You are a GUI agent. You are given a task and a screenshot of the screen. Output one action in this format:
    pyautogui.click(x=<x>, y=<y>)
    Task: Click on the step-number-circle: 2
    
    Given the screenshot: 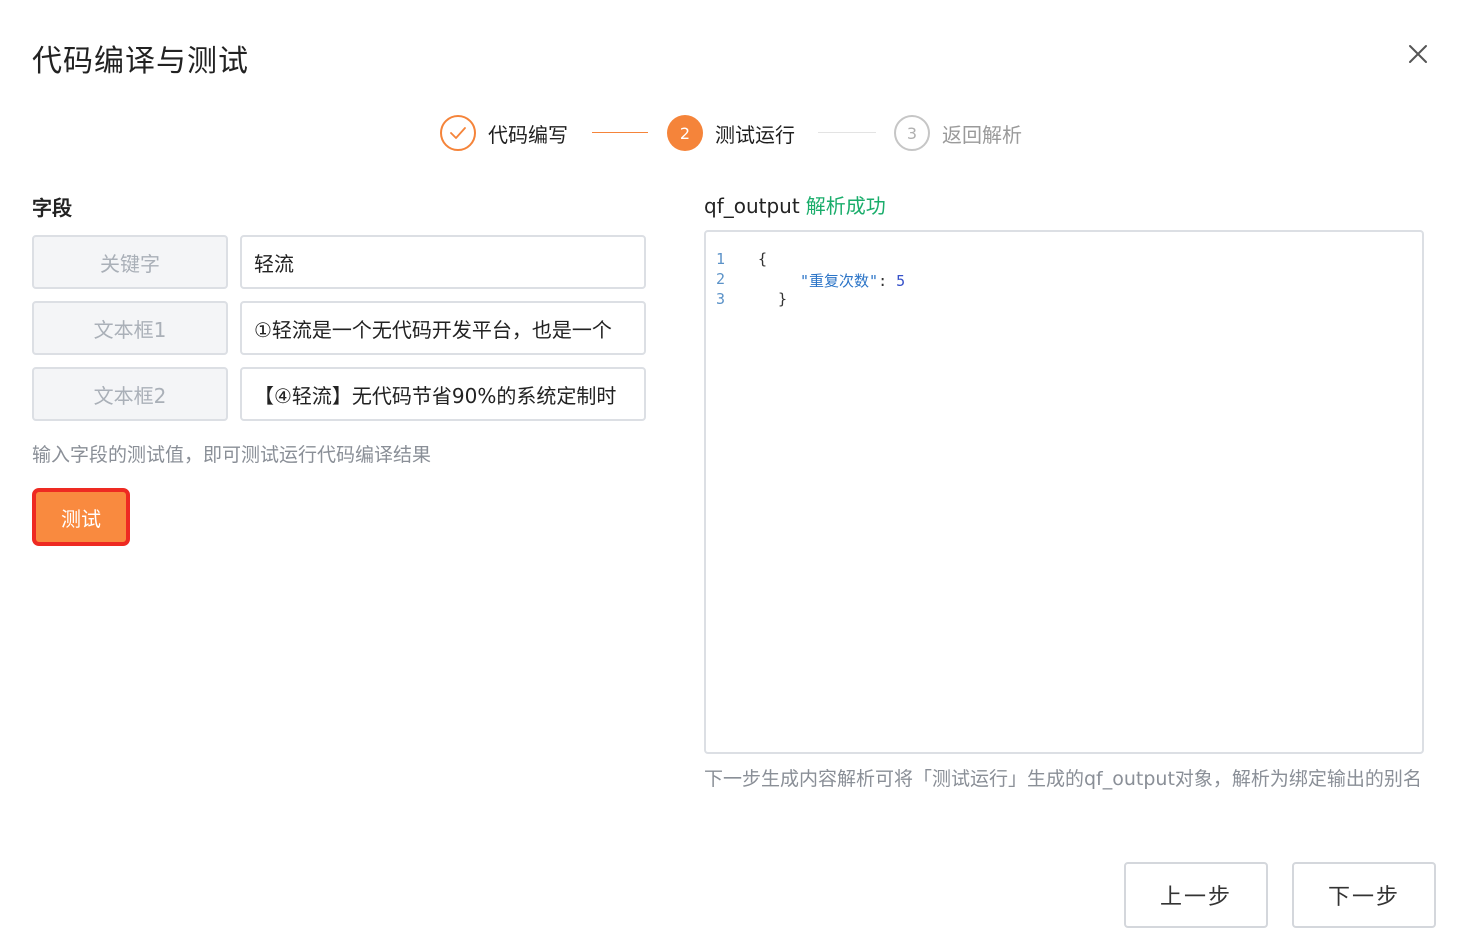 What is the action you would take?
    pyautogui.click(x=685, y=133)
    